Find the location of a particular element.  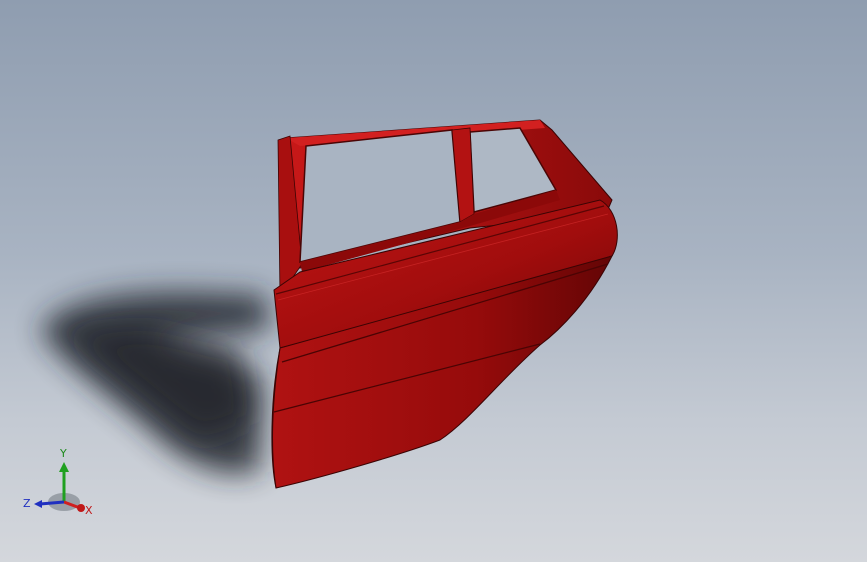

x-axis-label: X is located at coordinates (89, 510).